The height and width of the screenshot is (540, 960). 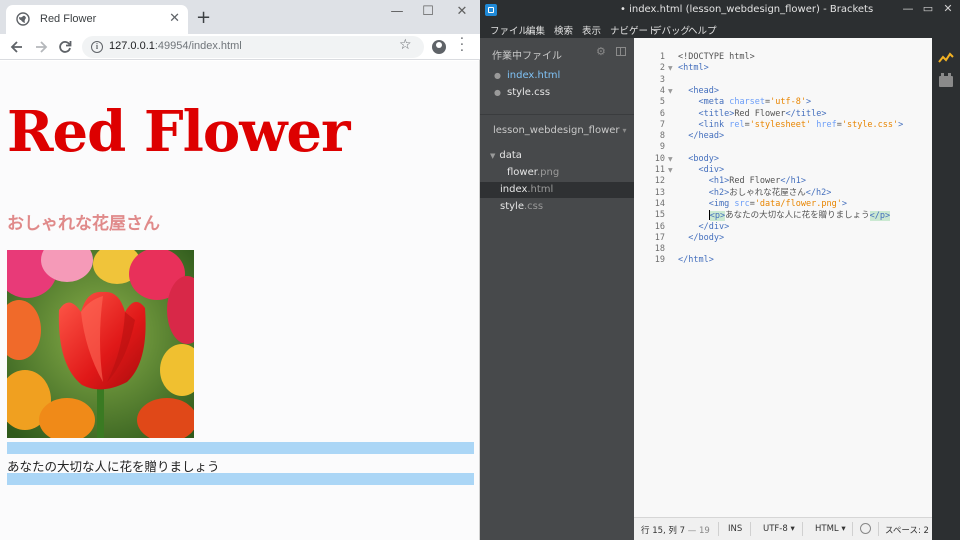 I want to click on encoding-dropdown: UTF-8 ▾, so click(x=779, y=529).